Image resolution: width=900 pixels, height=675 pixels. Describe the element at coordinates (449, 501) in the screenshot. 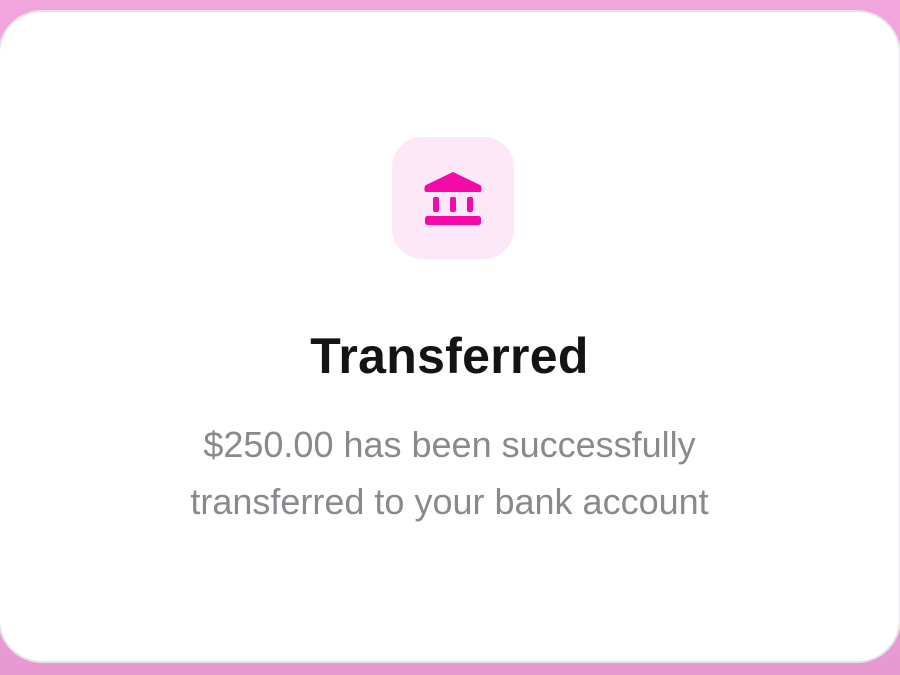

I see `transfer-message-line-2: transferred to your bank account` at that location.